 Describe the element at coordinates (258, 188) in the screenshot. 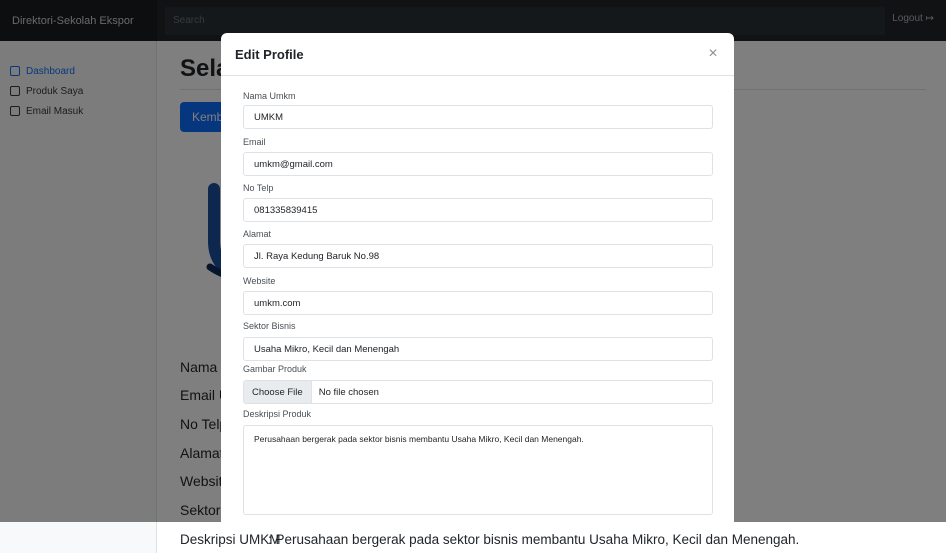

I see `telp-label: No Telp` at that location.